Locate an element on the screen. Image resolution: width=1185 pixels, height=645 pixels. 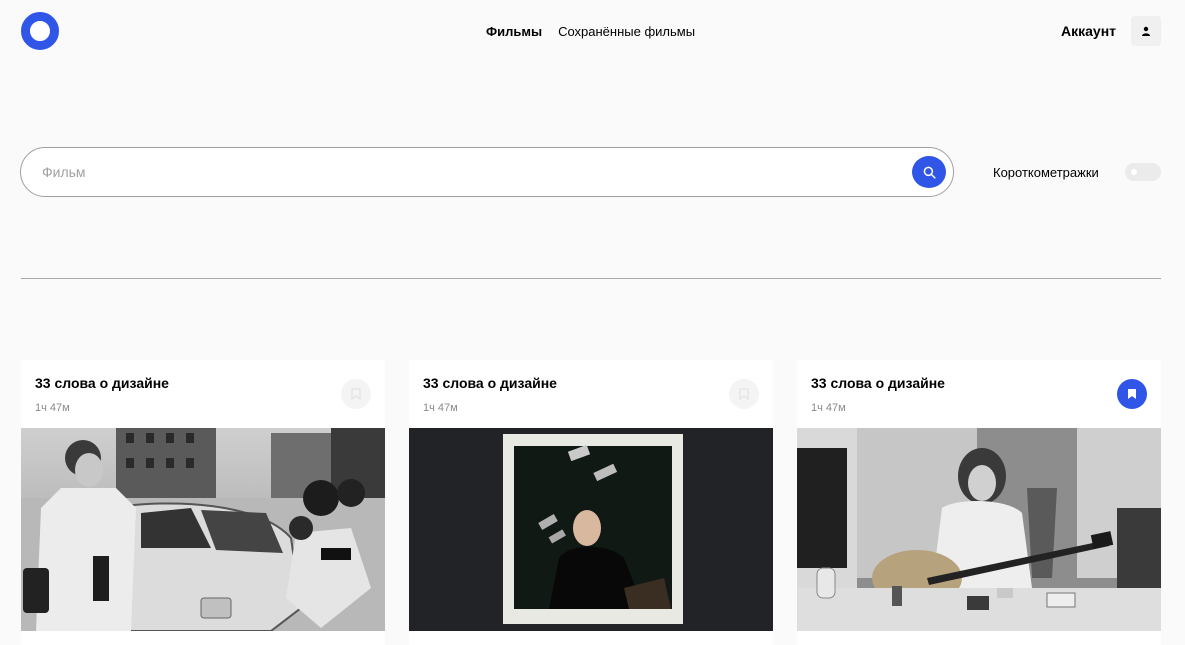
search-button is located at coordinates (929, 172).